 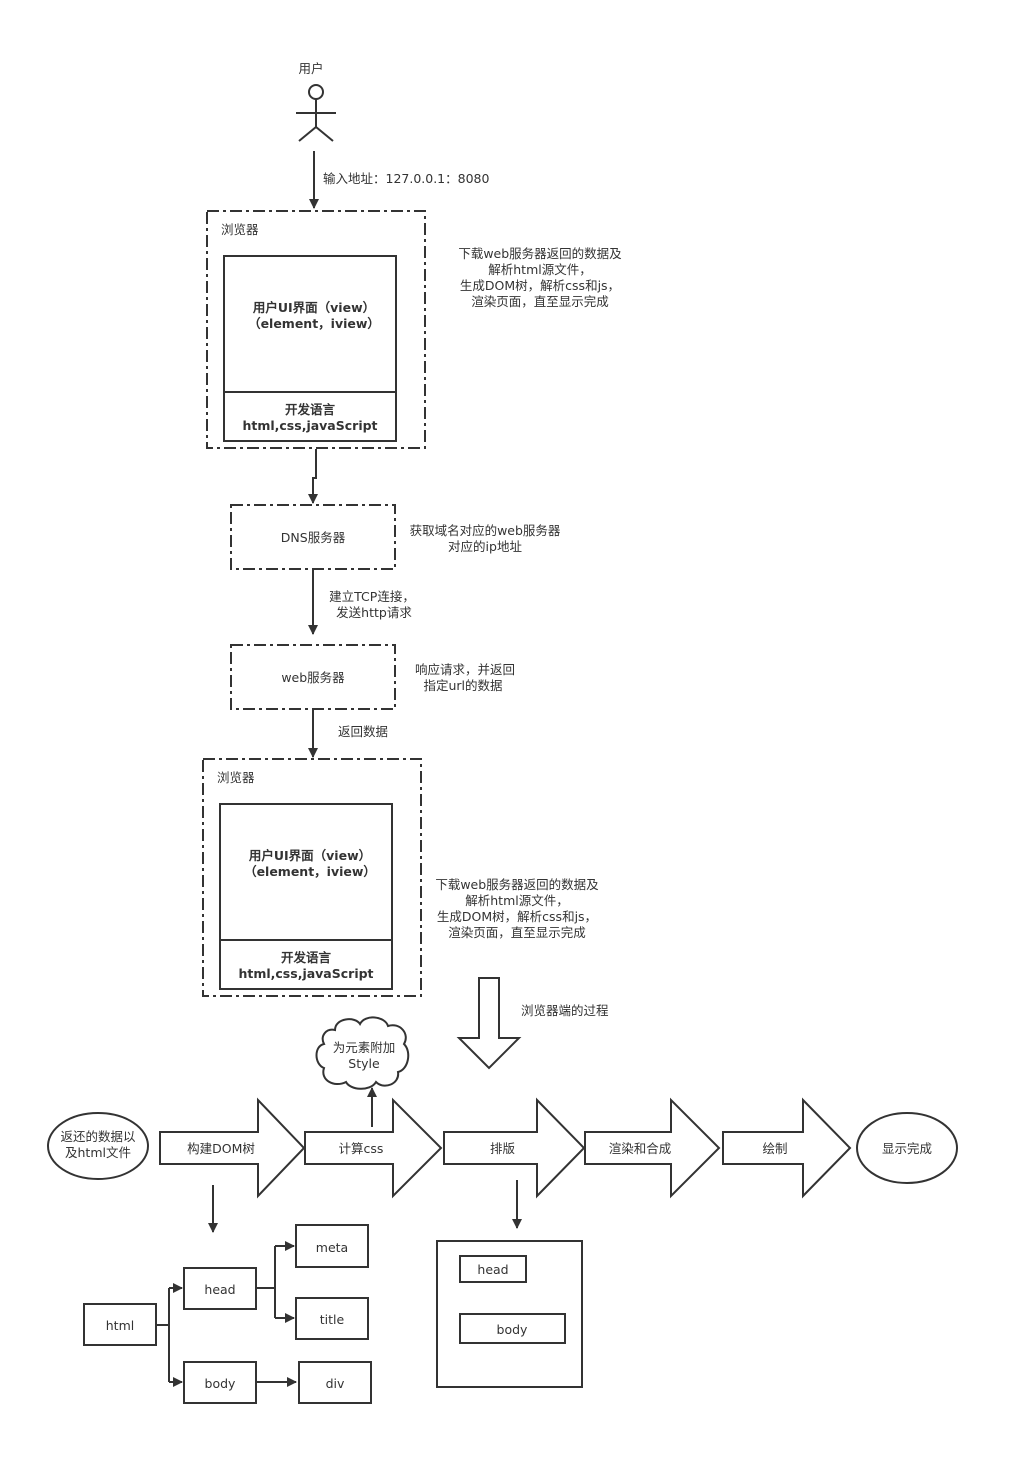 What do you see at coordinates (363, 731) in the screenshot?
I see `edge-label-return-data: 返回数据` at bounding box center [363, 731].